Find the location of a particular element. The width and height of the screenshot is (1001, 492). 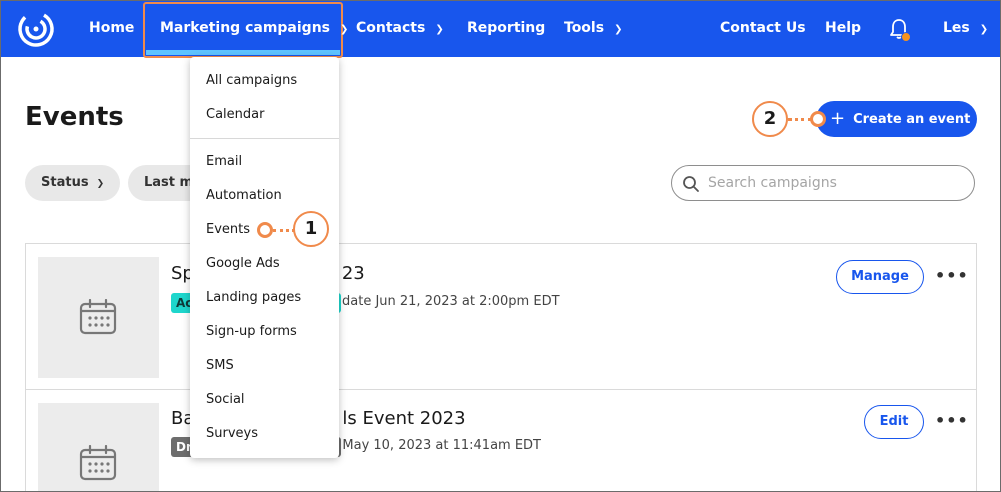

nav-home-label: Home is located at coordinates (112, 28).